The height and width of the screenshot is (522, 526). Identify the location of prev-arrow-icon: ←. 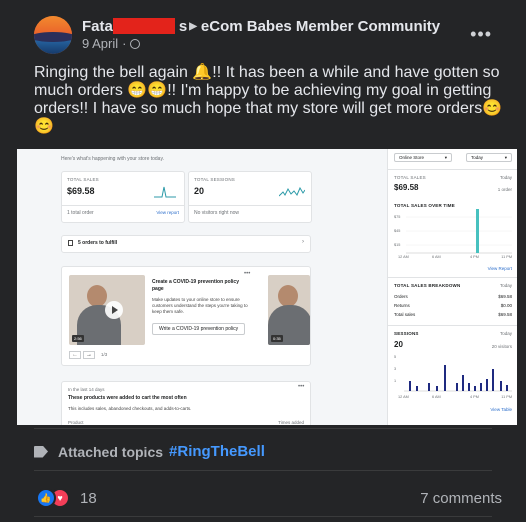
(75, 355).